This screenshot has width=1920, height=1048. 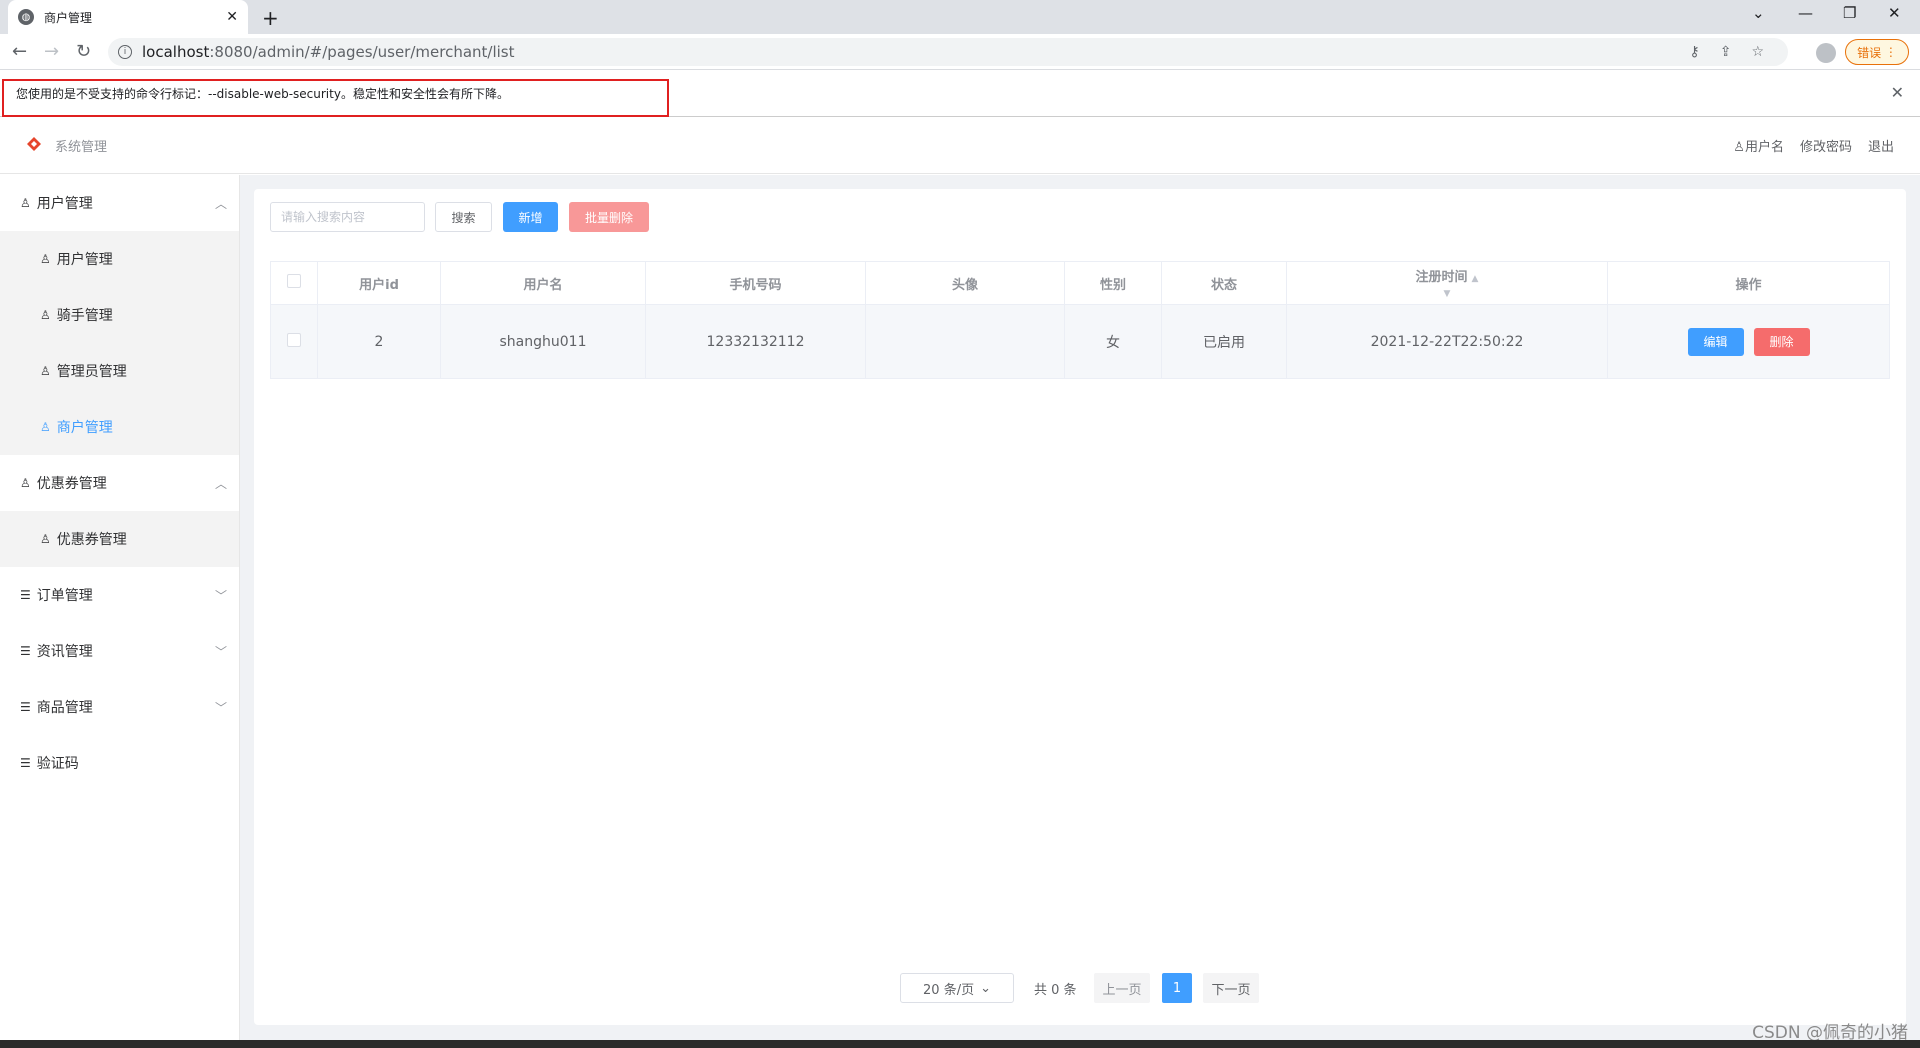 What do you see at coordinates (347, 217) in the screenshot?
I see `search-input` at bounding box center [347, 217].